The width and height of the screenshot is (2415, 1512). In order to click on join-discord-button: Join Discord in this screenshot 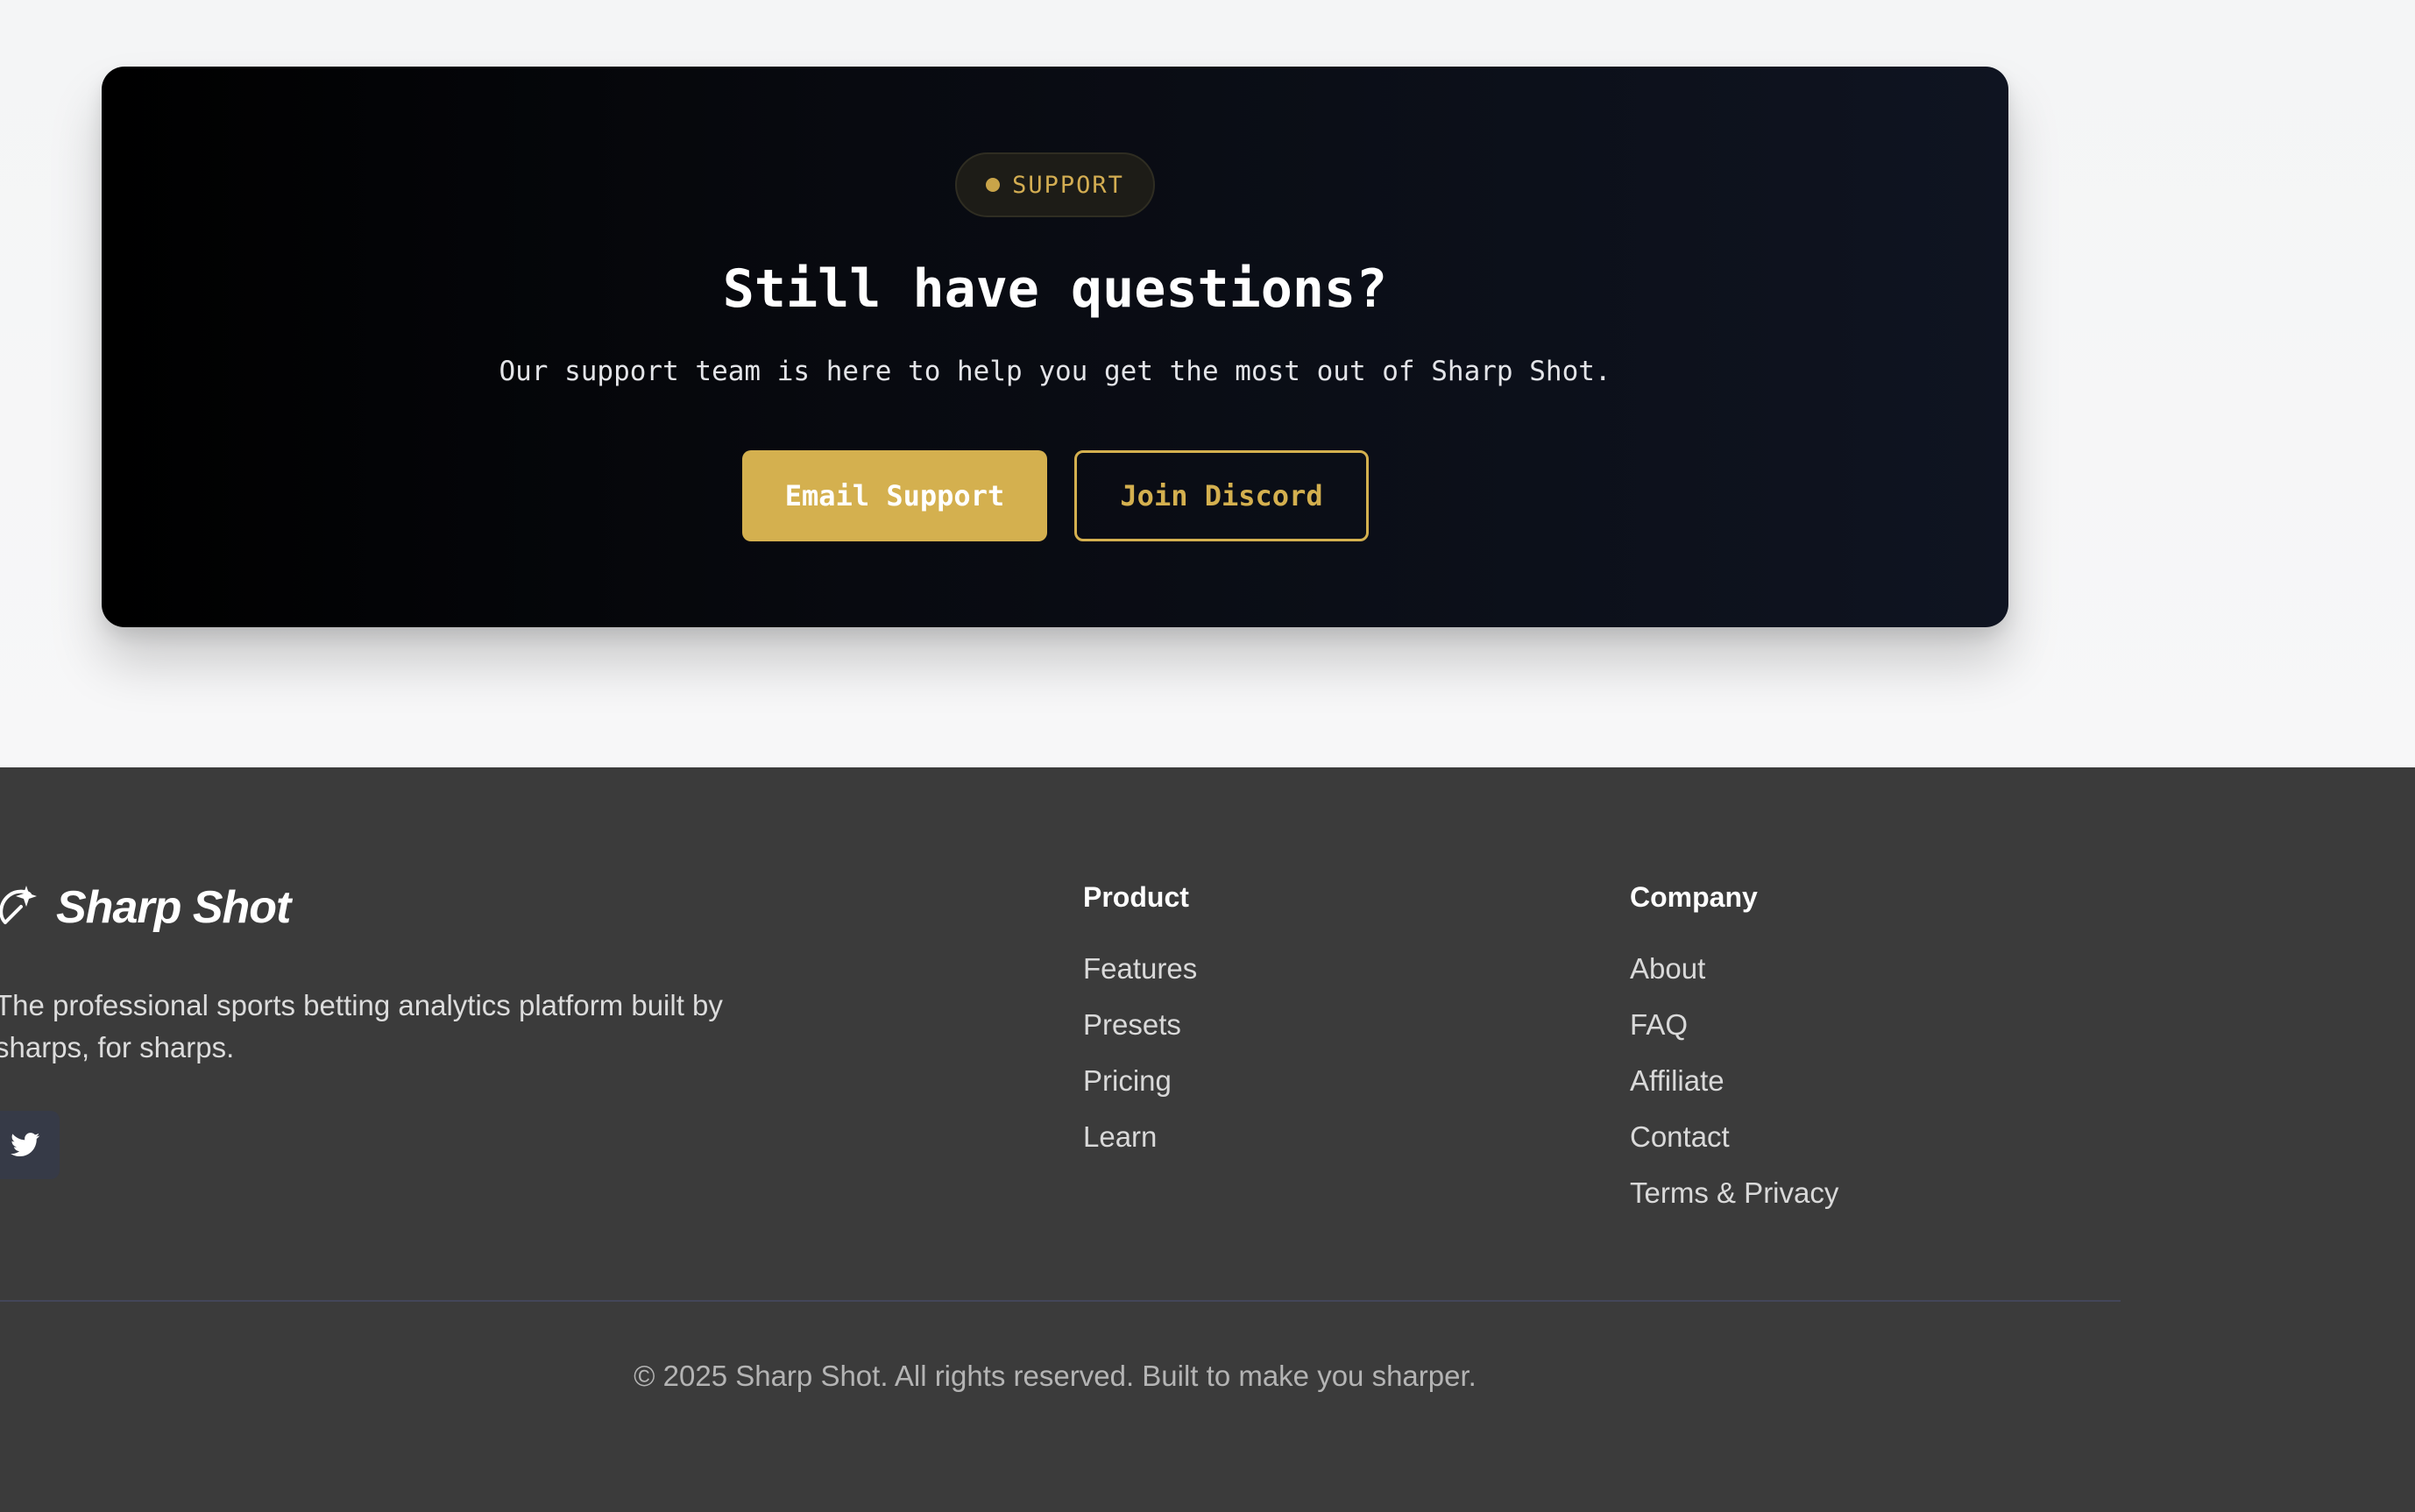, I will do `click(1221, 496)`.